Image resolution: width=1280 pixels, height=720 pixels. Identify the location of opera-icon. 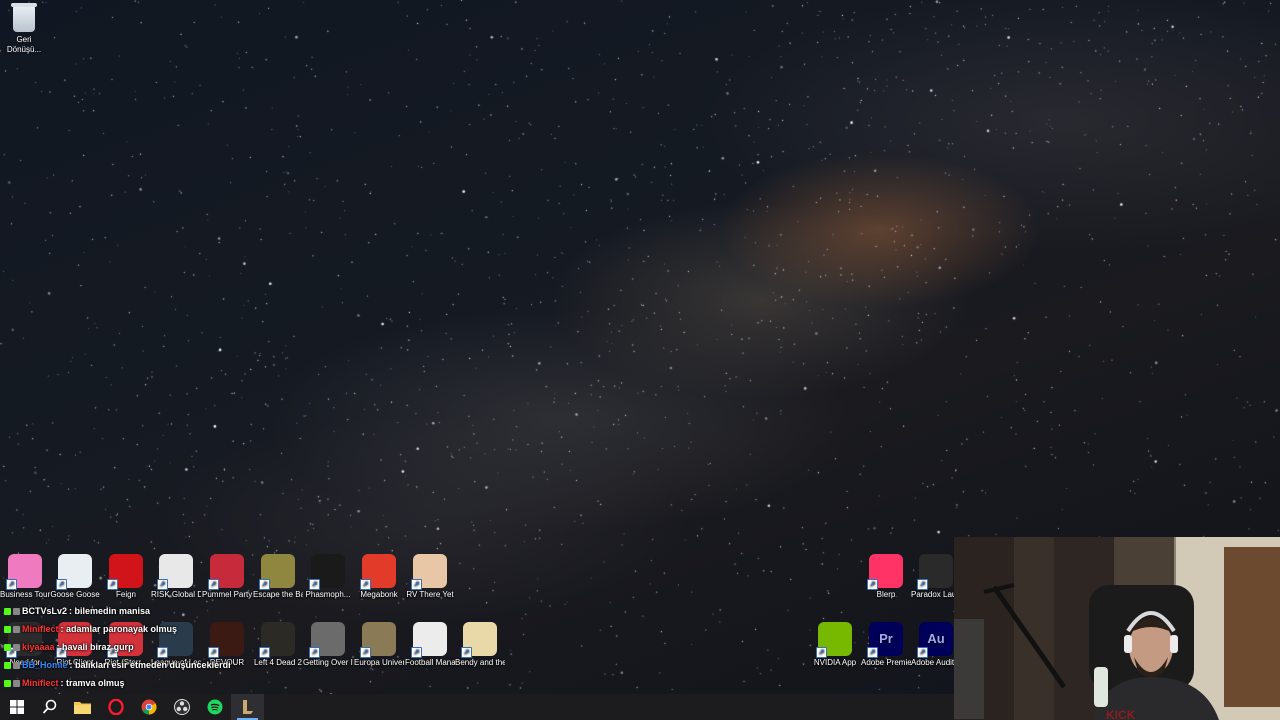
(115, 707).